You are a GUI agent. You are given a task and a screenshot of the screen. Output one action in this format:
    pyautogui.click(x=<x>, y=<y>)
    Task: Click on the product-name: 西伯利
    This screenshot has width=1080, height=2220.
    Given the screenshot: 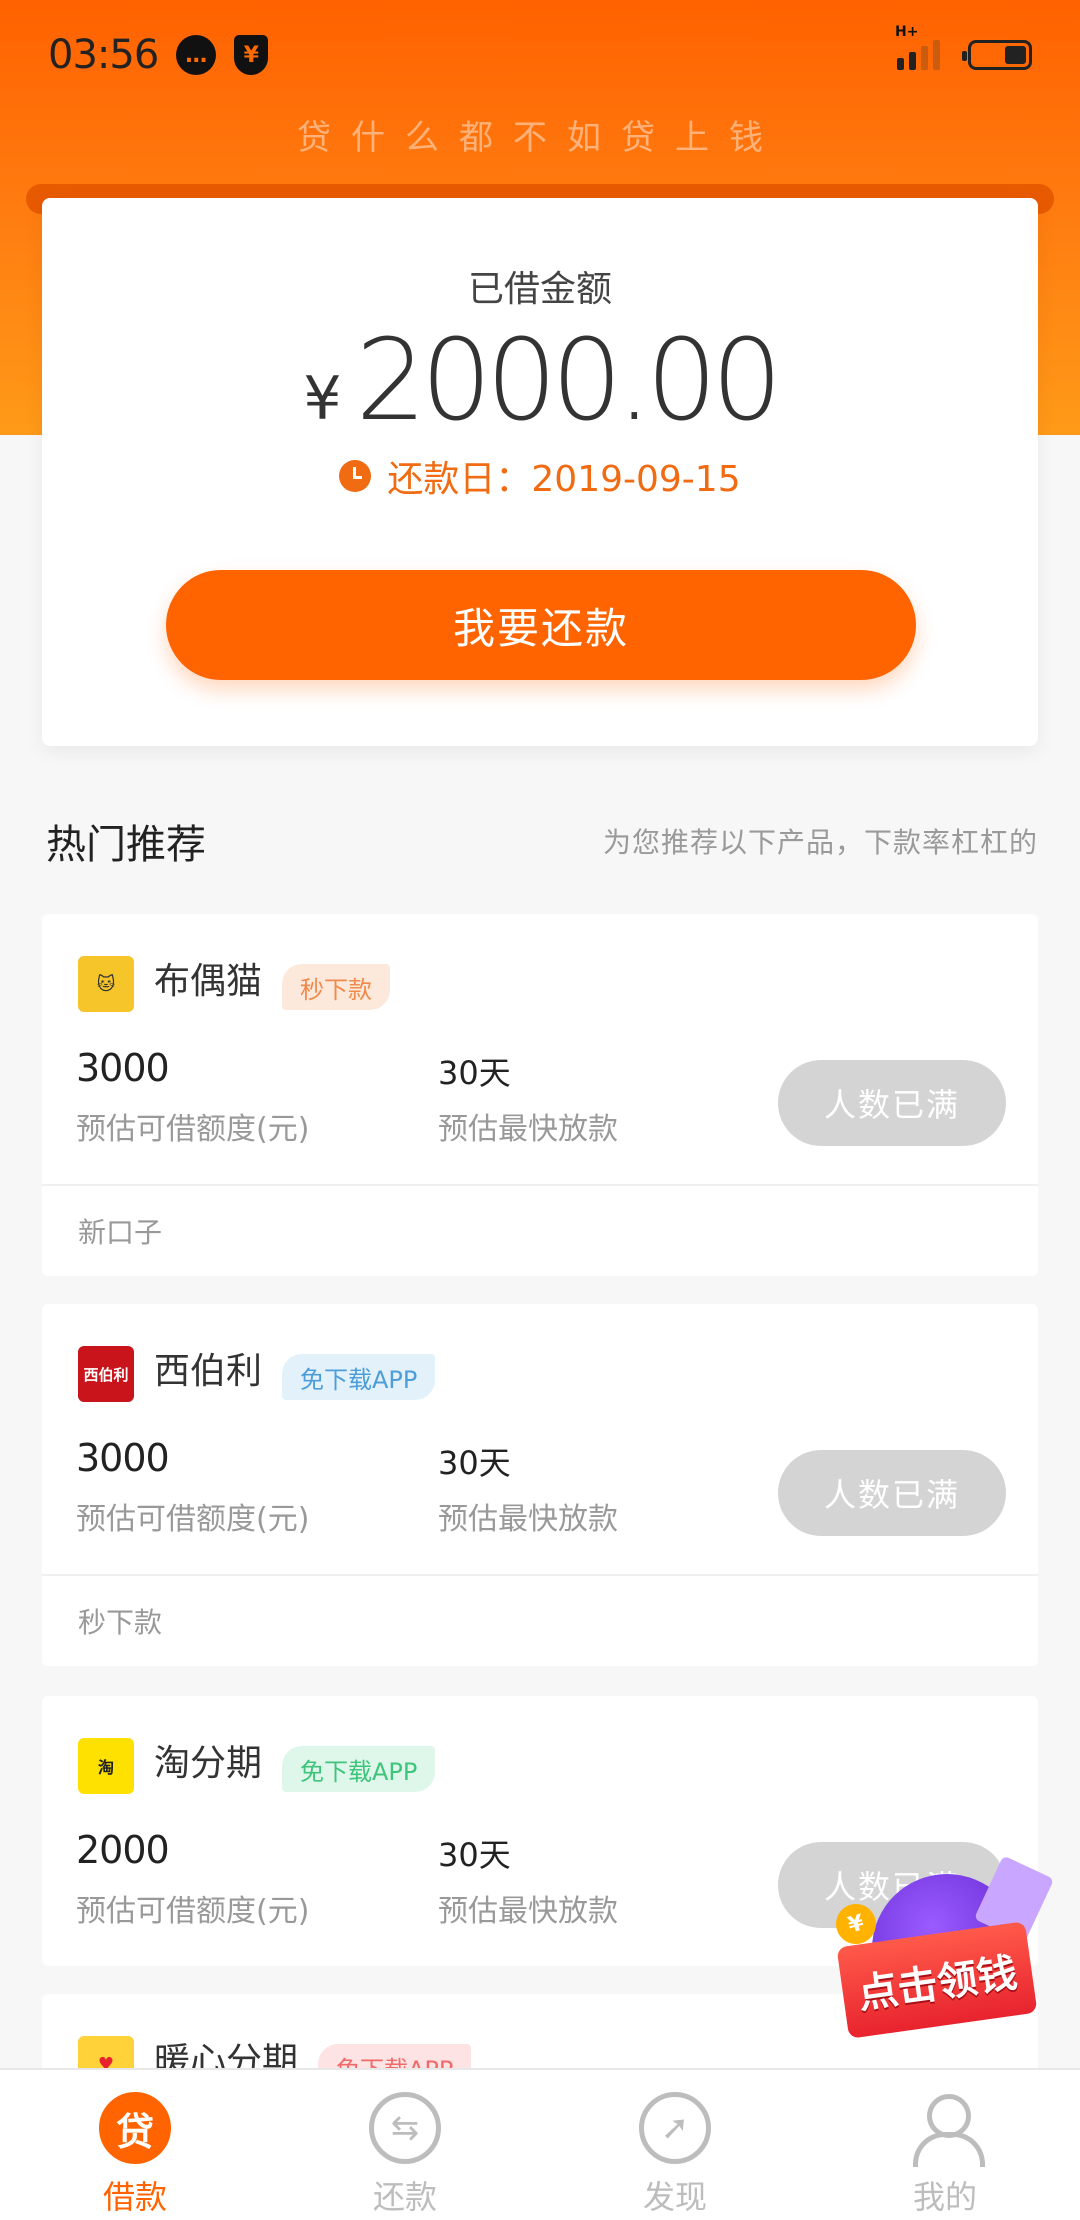 What is the action you would take?
    pyautogui.click(x=208, y=1371)
    